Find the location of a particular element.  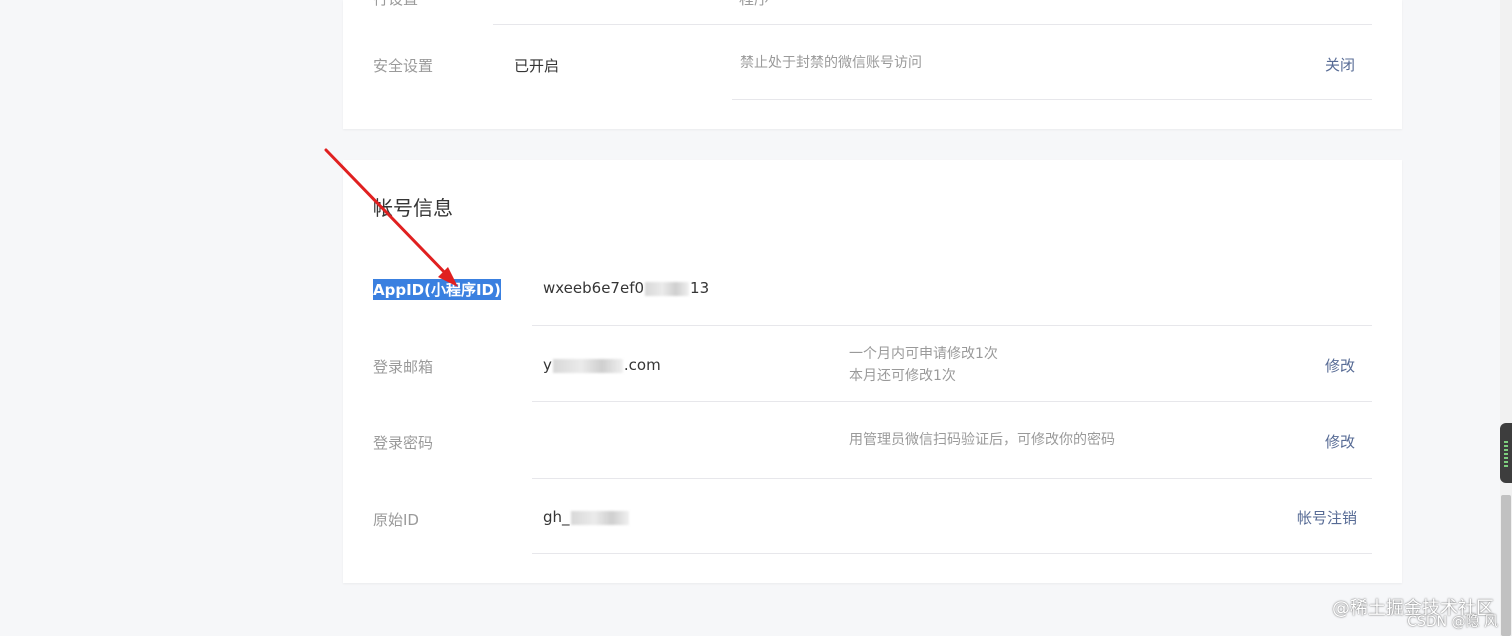

appid-value: wxeeb6e7ef0 13 is located at coordinates (626, 288).